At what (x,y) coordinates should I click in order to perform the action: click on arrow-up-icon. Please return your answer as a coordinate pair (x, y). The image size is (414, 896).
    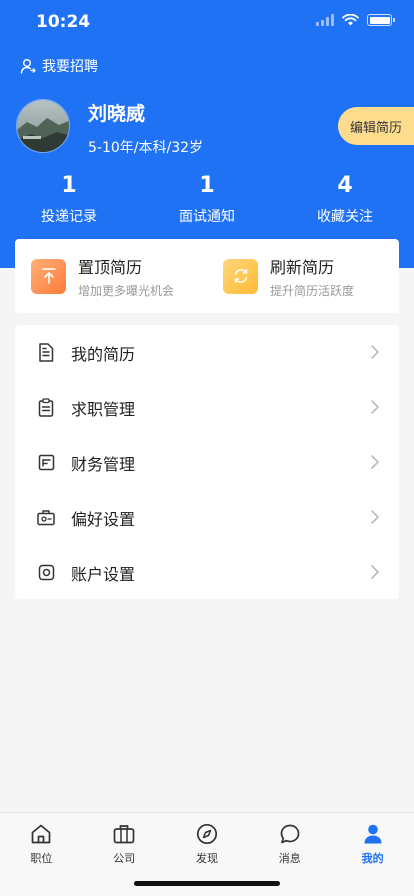
    Looking at the image, I should click on (48, 276).